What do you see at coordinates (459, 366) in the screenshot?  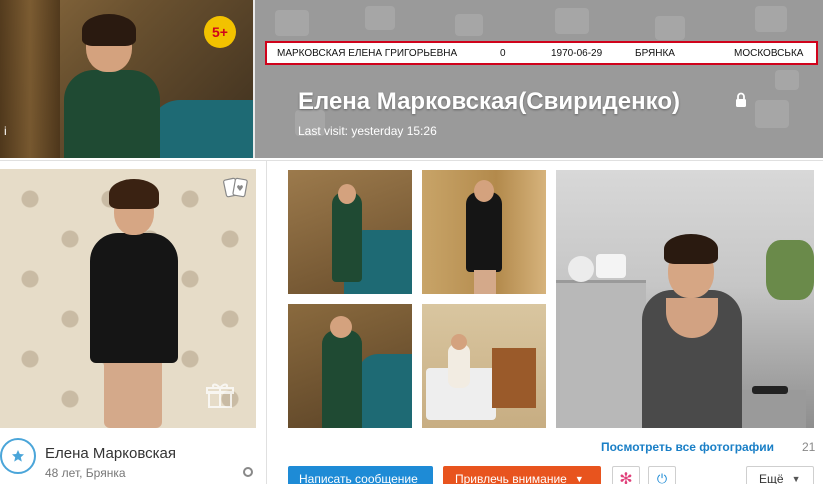 I see `person` at bounding box center [459, 366].